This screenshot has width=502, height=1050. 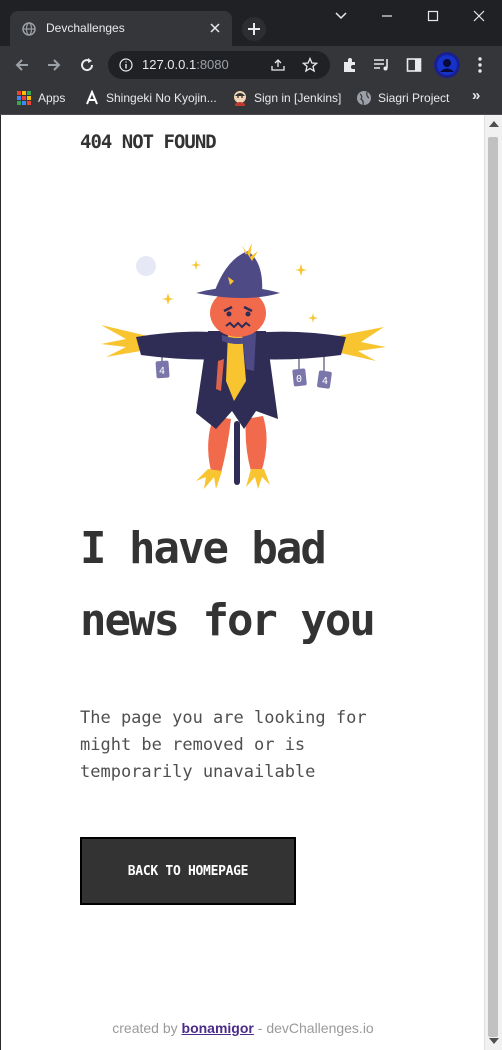 I want to click on forward-button, so click(x=54, y=65).